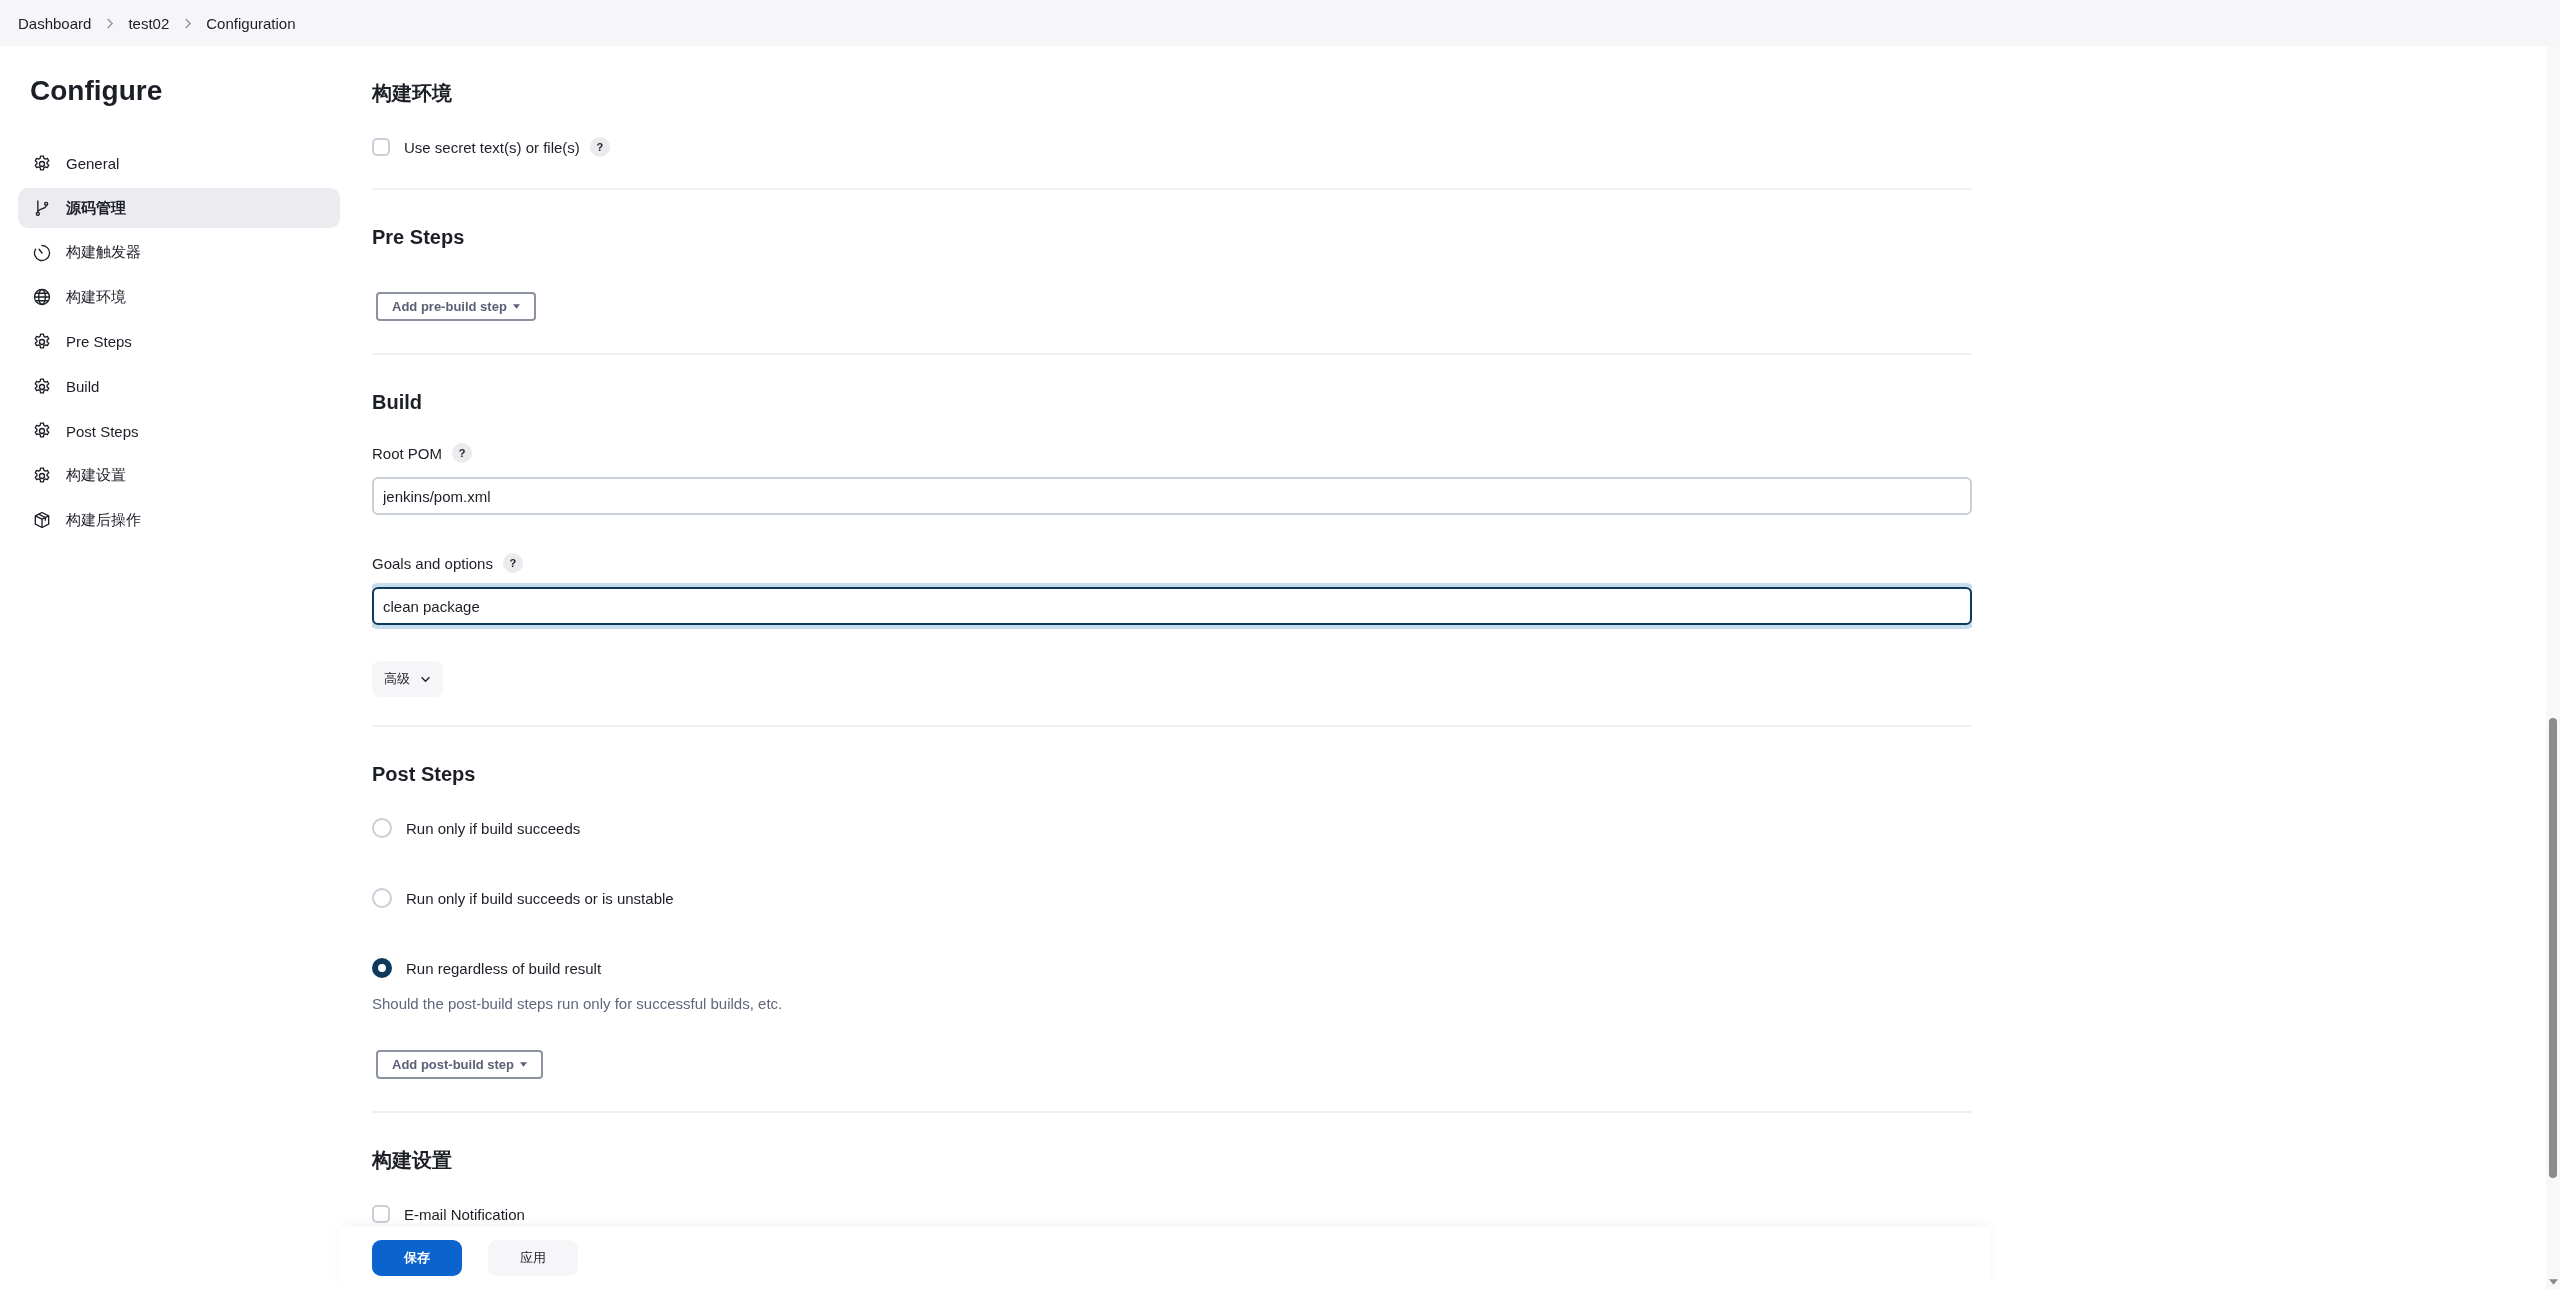  Describe the element at coordinates (179, 297) in the screenshot. I see `sidebar-item: 构建环境` at that location.